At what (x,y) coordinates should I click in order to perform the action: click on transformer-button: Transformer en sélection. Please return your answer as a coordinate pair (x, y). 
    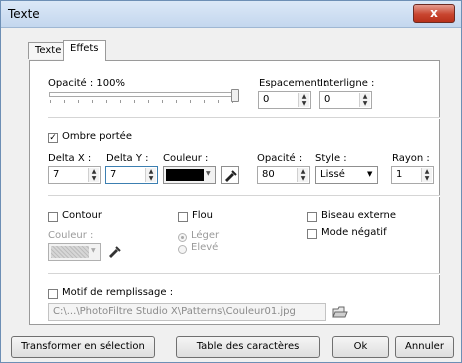
    Looking at the image, I should click on (83, 347).